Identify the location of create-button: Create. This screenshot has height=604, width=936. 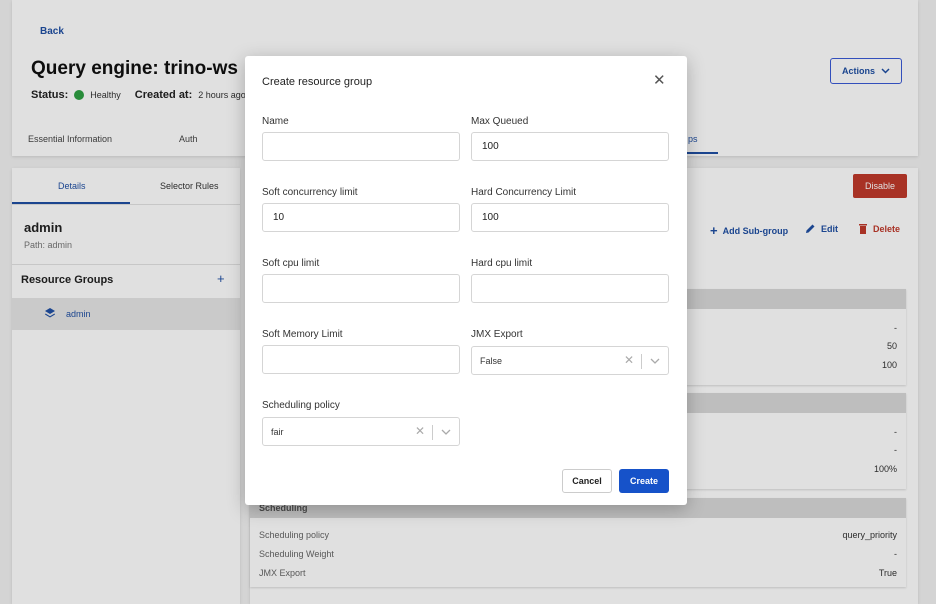
(644, 481).